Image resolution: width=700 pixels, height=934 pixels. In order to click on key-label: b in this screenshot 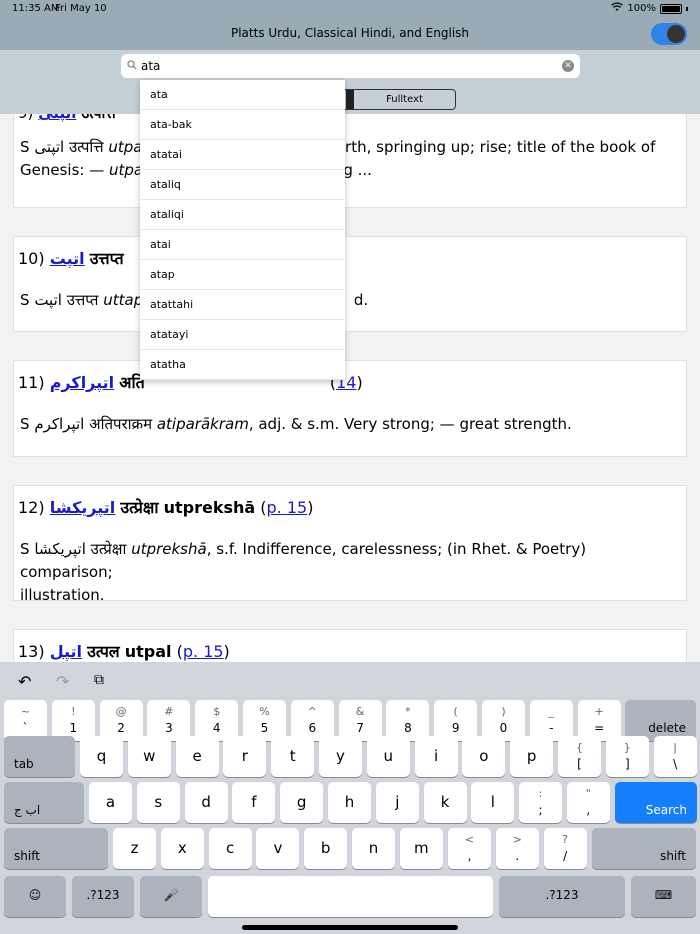, I will do `click(325, 848)`.